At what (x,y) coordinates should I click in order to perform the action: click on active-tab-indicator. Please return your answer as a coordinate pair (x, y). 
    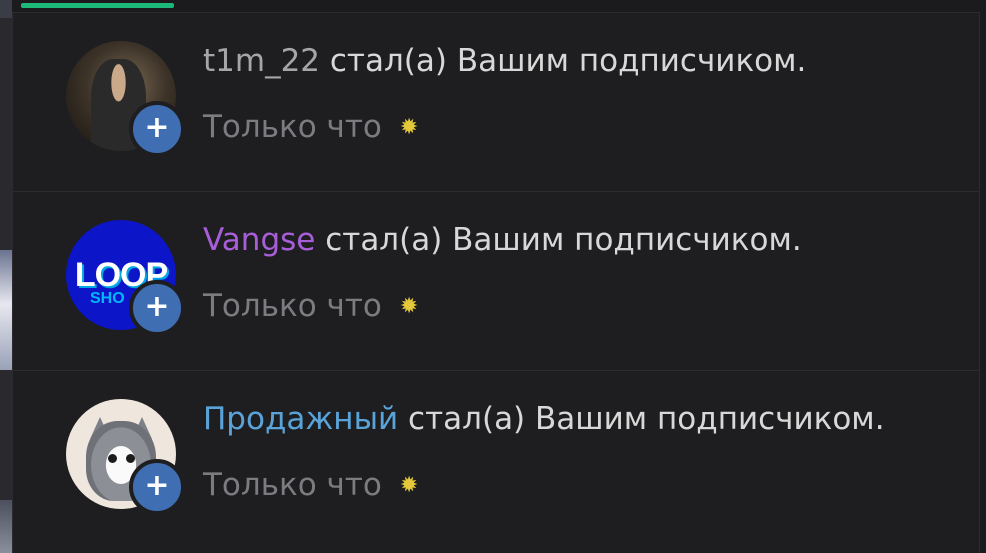
    Looking at the image, I should click on (97, 5).